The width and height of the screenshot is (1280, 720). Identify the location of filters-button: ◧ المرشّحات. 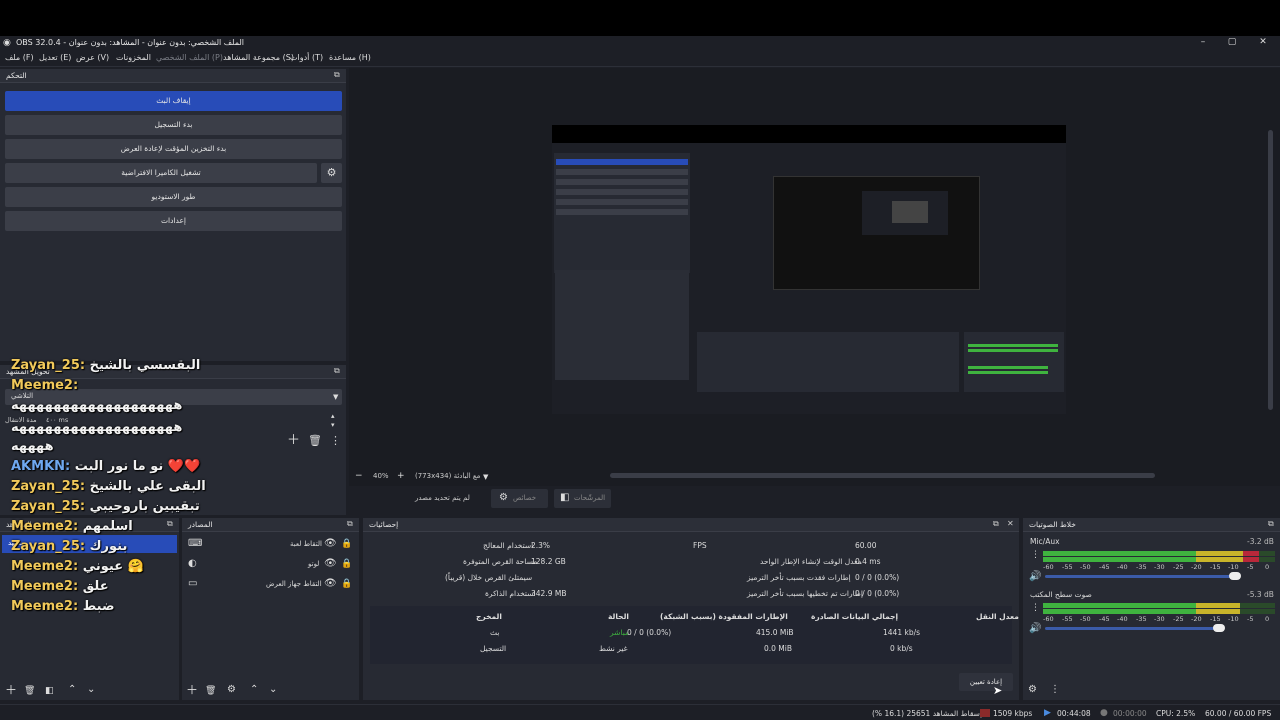
(582, 498).